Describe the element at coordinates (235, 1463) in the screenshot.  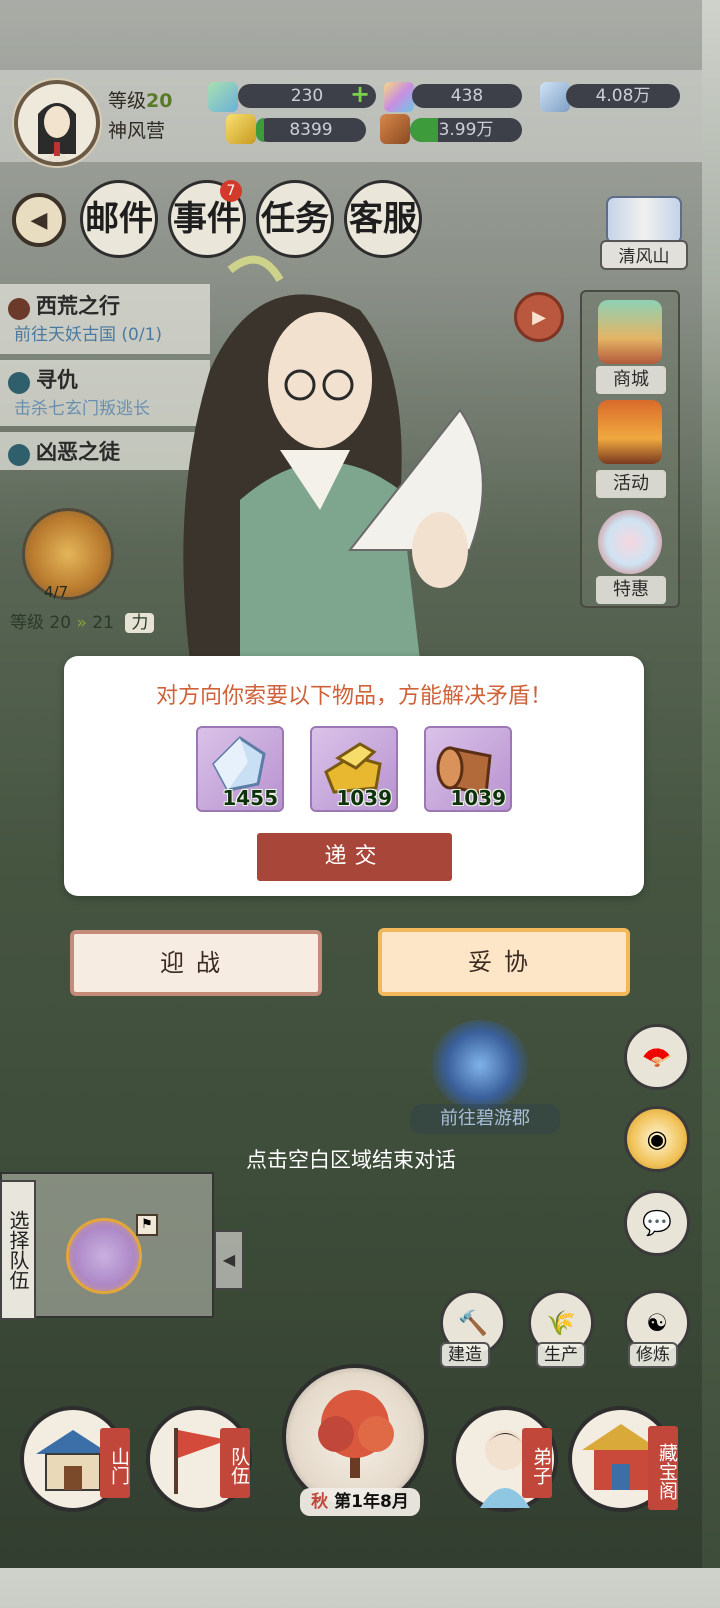
I see `team-tag: 队伍` at that location.